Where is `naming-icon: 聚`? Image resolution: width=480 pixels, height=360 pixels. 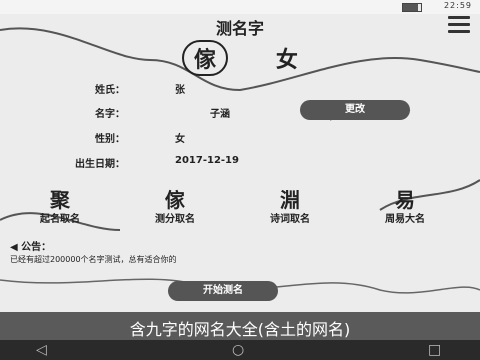 naming-icon: 聚 is located at coordinates (60, 200).